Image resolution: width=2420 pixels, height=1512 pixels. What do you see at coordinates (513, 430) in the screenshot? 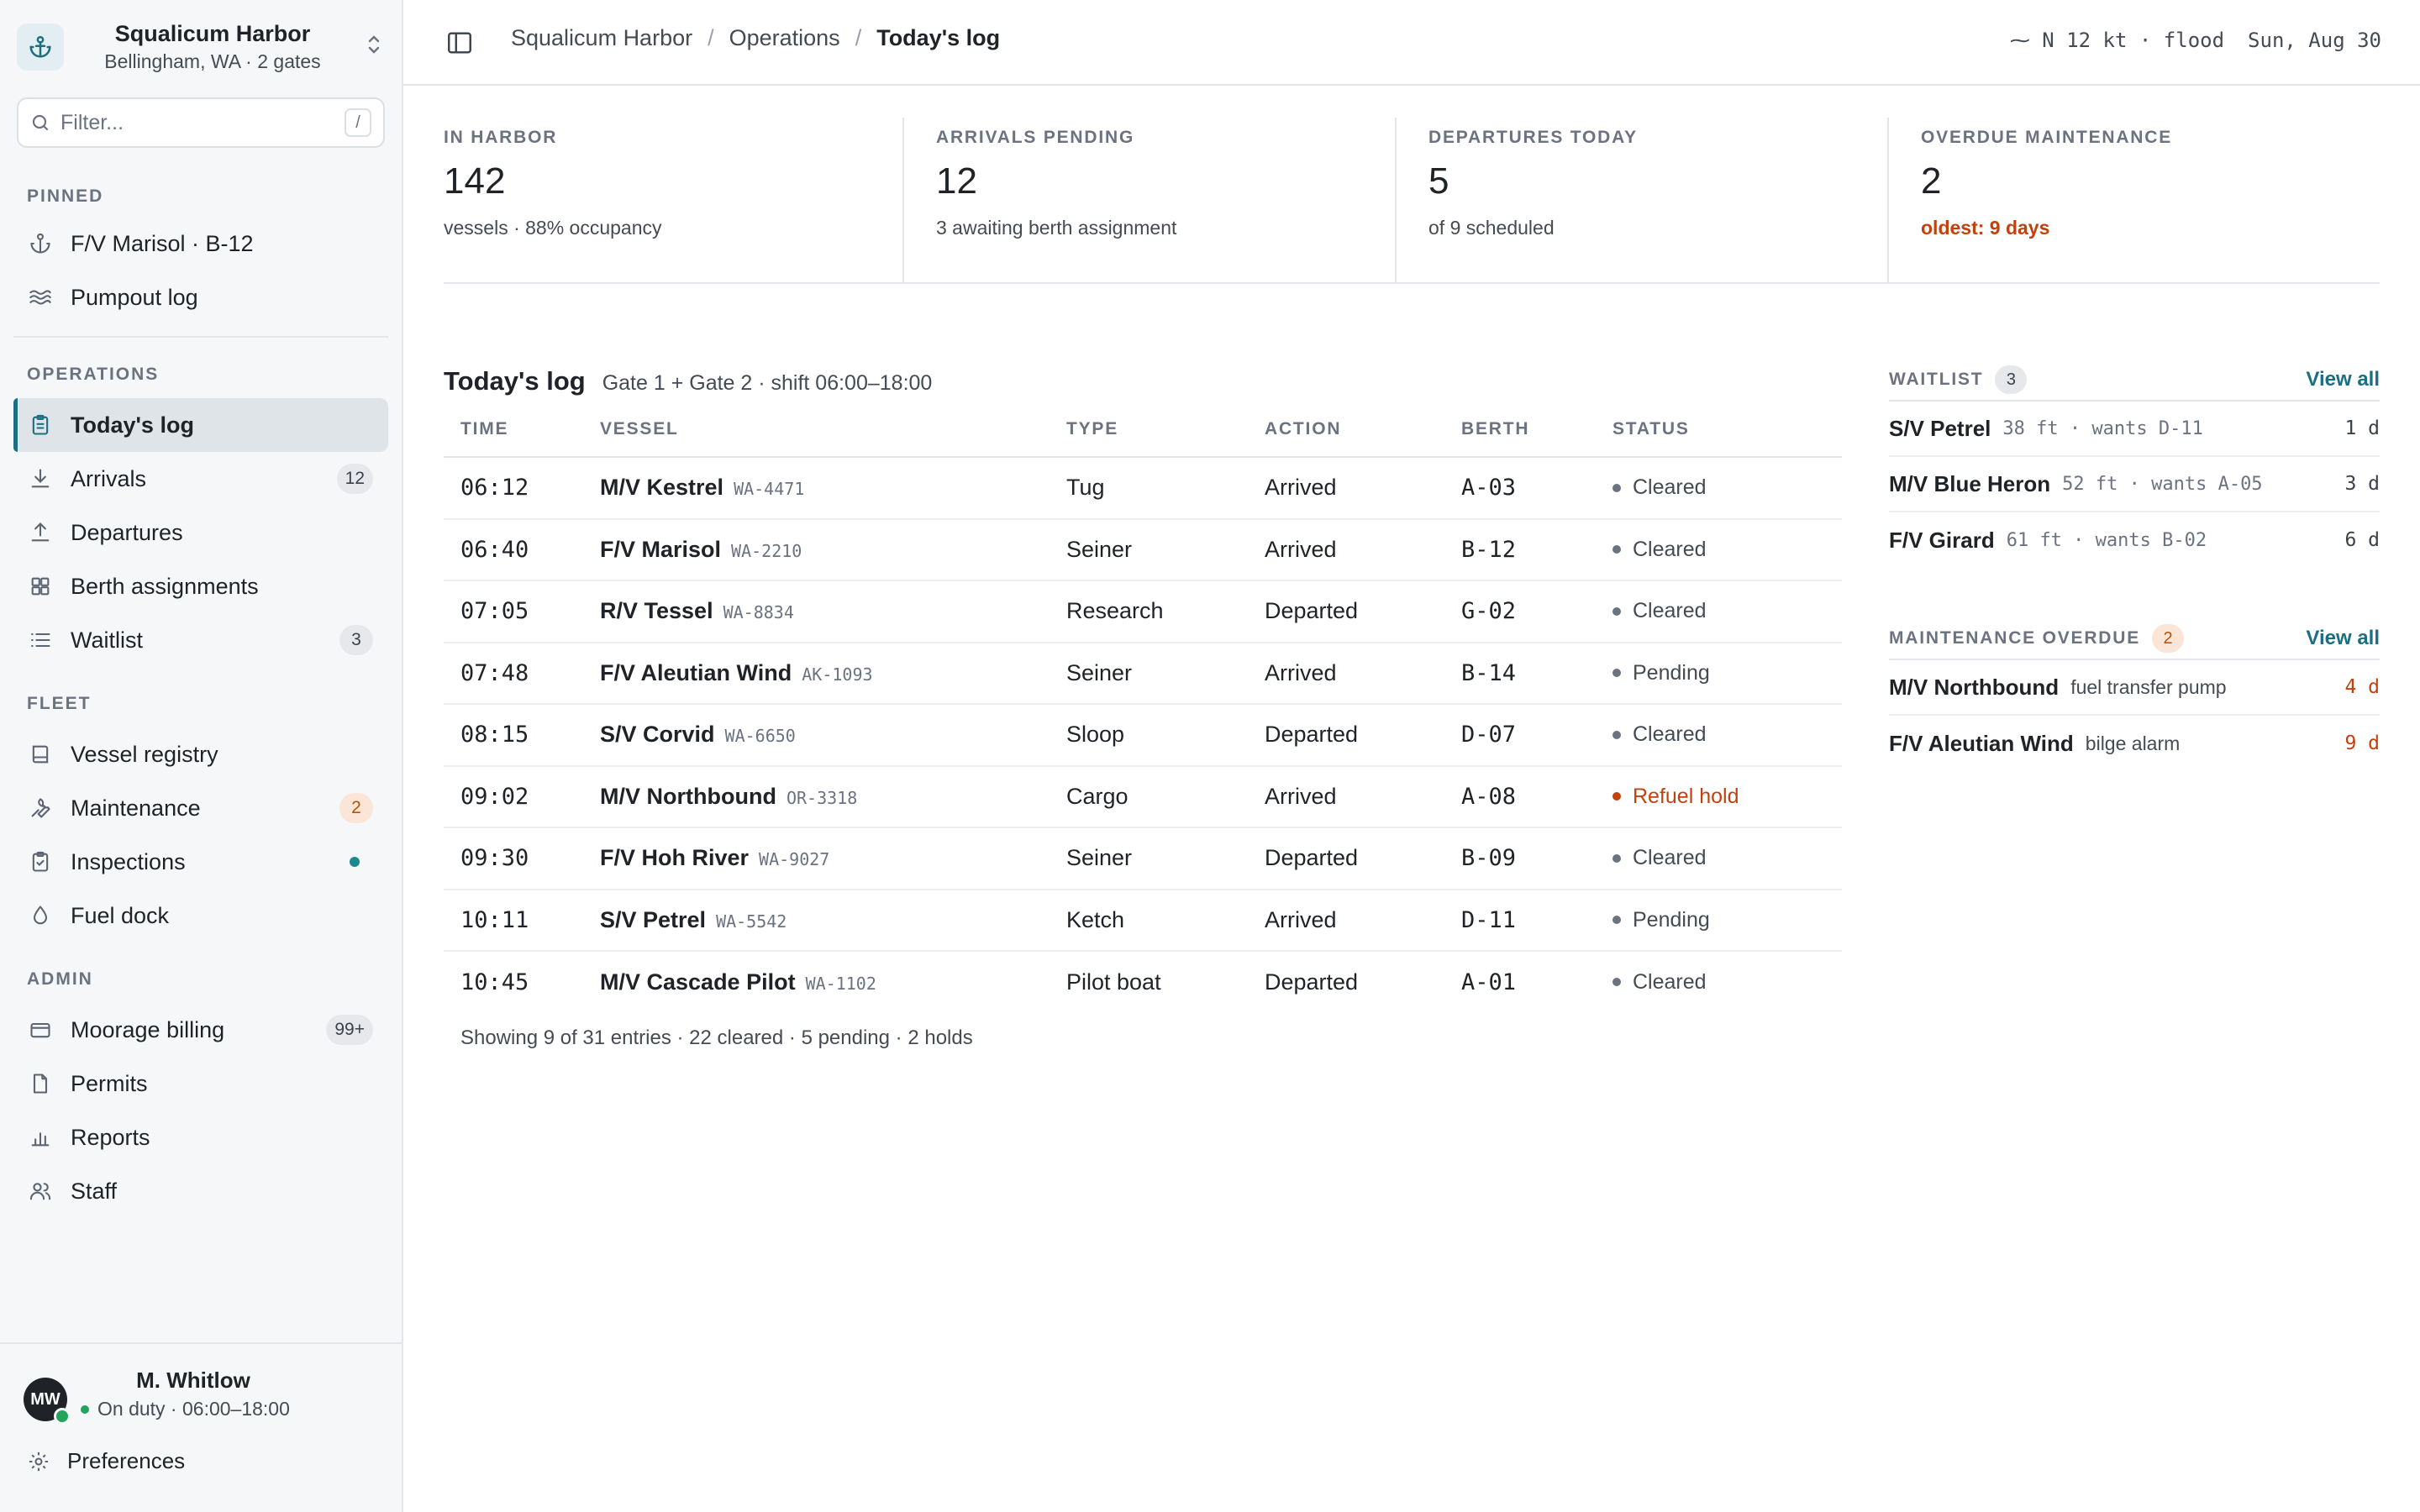
I see `column-header-time: TIME` at bounding box center [513, 430].